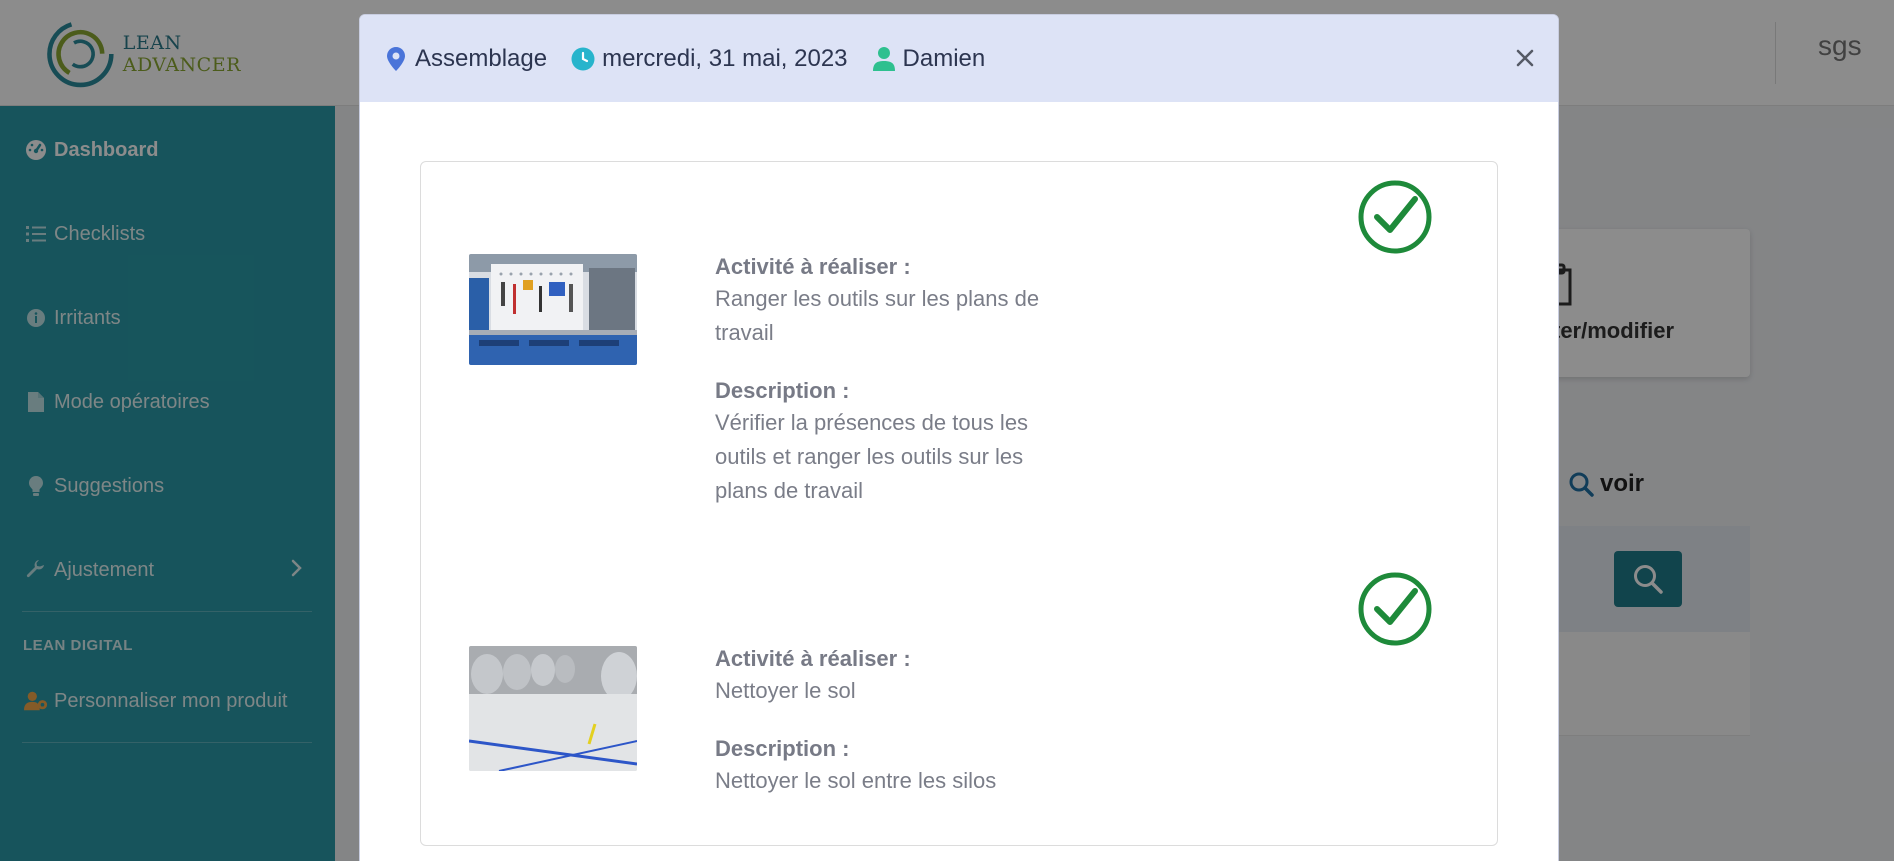 The image size is (1894, 861). What do you see at coordinates (856, 780) in the screenshot?
I see `description-text-line: Nettoyer le sol entre les silos` at bounding box center [856, 780].